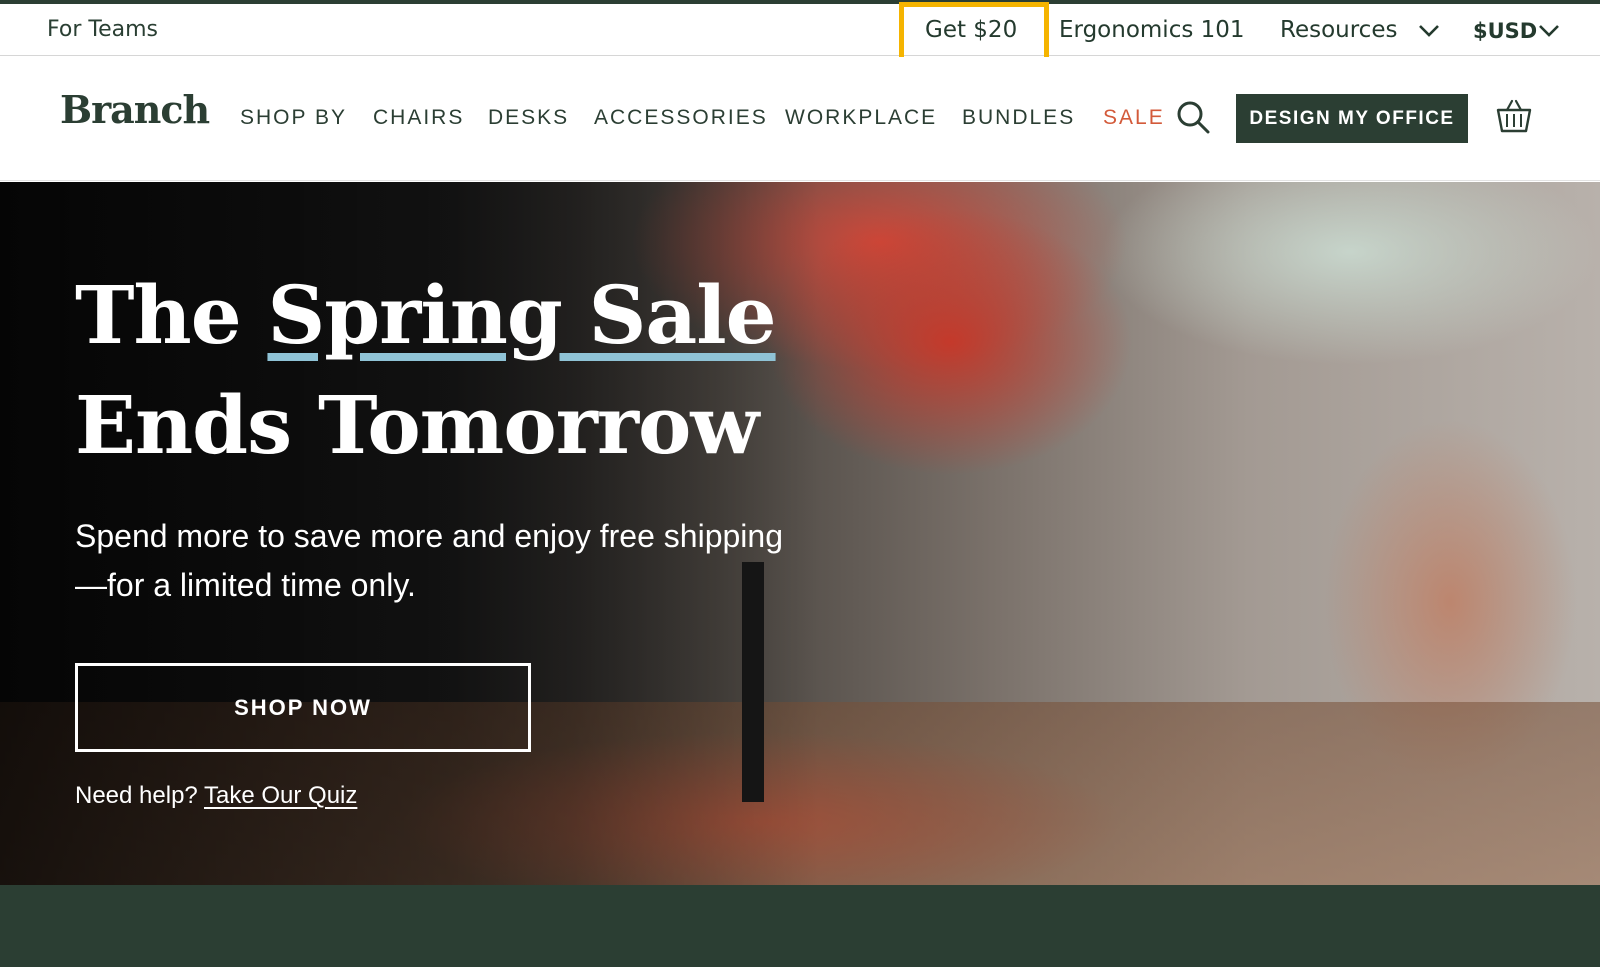 The width and height of the screenshot is (1600, 967). I want to click on currency-selector: $USD, so click(1505, 31).